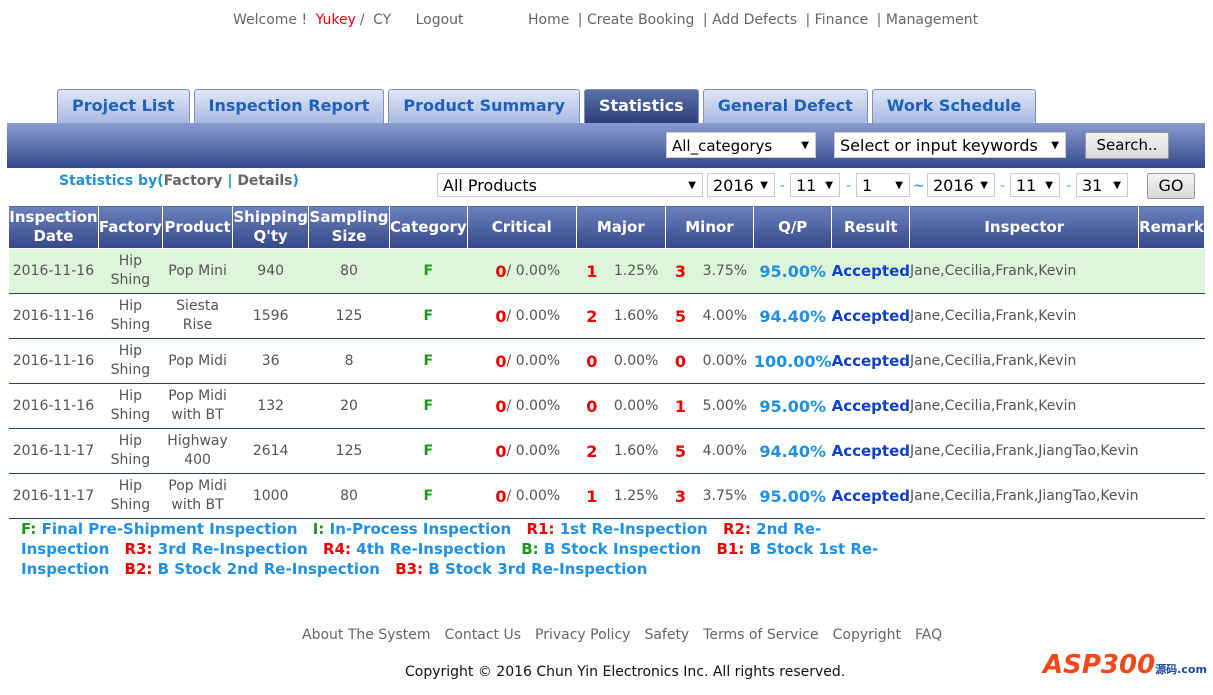 The image size is (1213, 695). What do you see at coordinates (197, 496) in the screenshot?
I see `cell-product: Pop Midi with BT` at bounding box center [197, 496].